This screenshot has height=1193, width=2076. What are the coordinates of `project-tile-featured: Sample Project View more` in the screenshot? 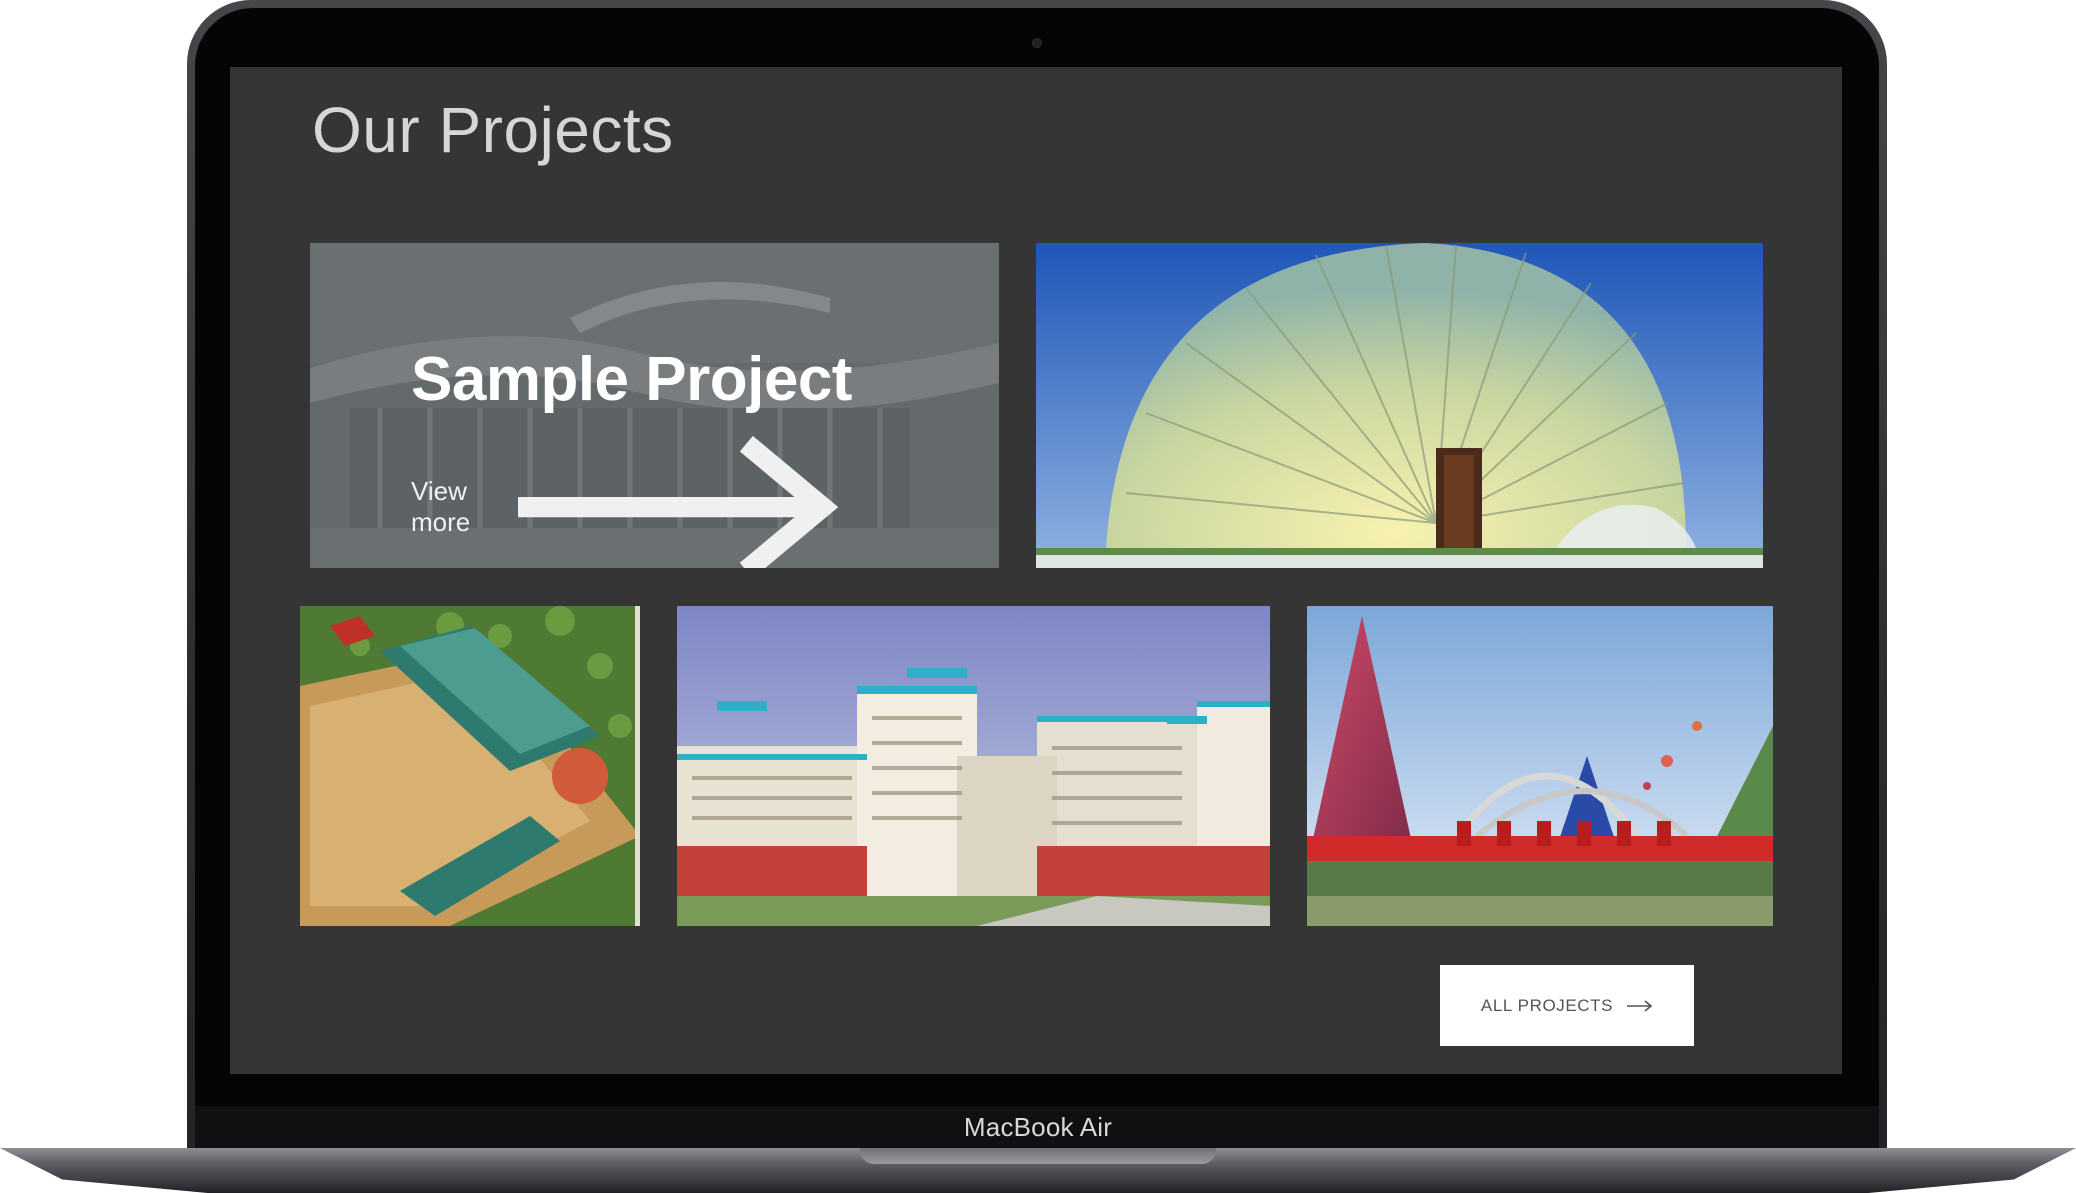 It's located at (654, 405).